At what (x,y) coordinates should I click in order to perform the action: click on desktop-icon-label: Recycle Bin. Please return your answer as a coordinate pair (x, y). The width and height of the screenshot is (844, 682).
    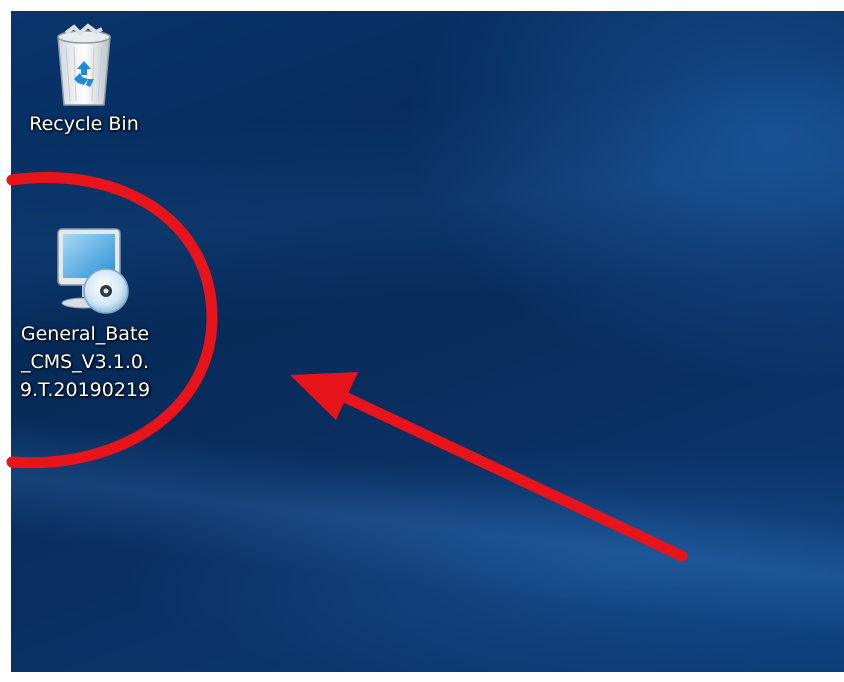
    Looking at the image, I should click on (84, 124).